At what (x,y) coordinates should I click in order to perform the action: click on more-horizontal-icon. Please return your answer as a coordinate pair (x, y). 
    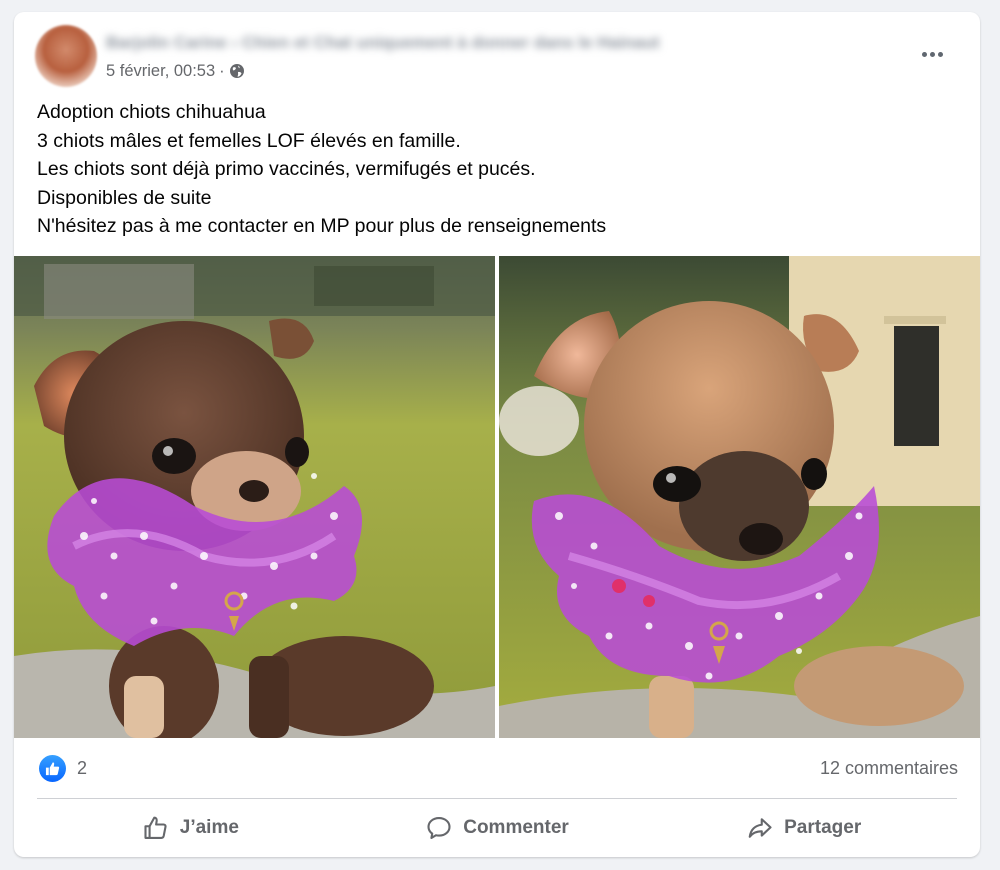
    Looking at the image, I should click on (932, 54).